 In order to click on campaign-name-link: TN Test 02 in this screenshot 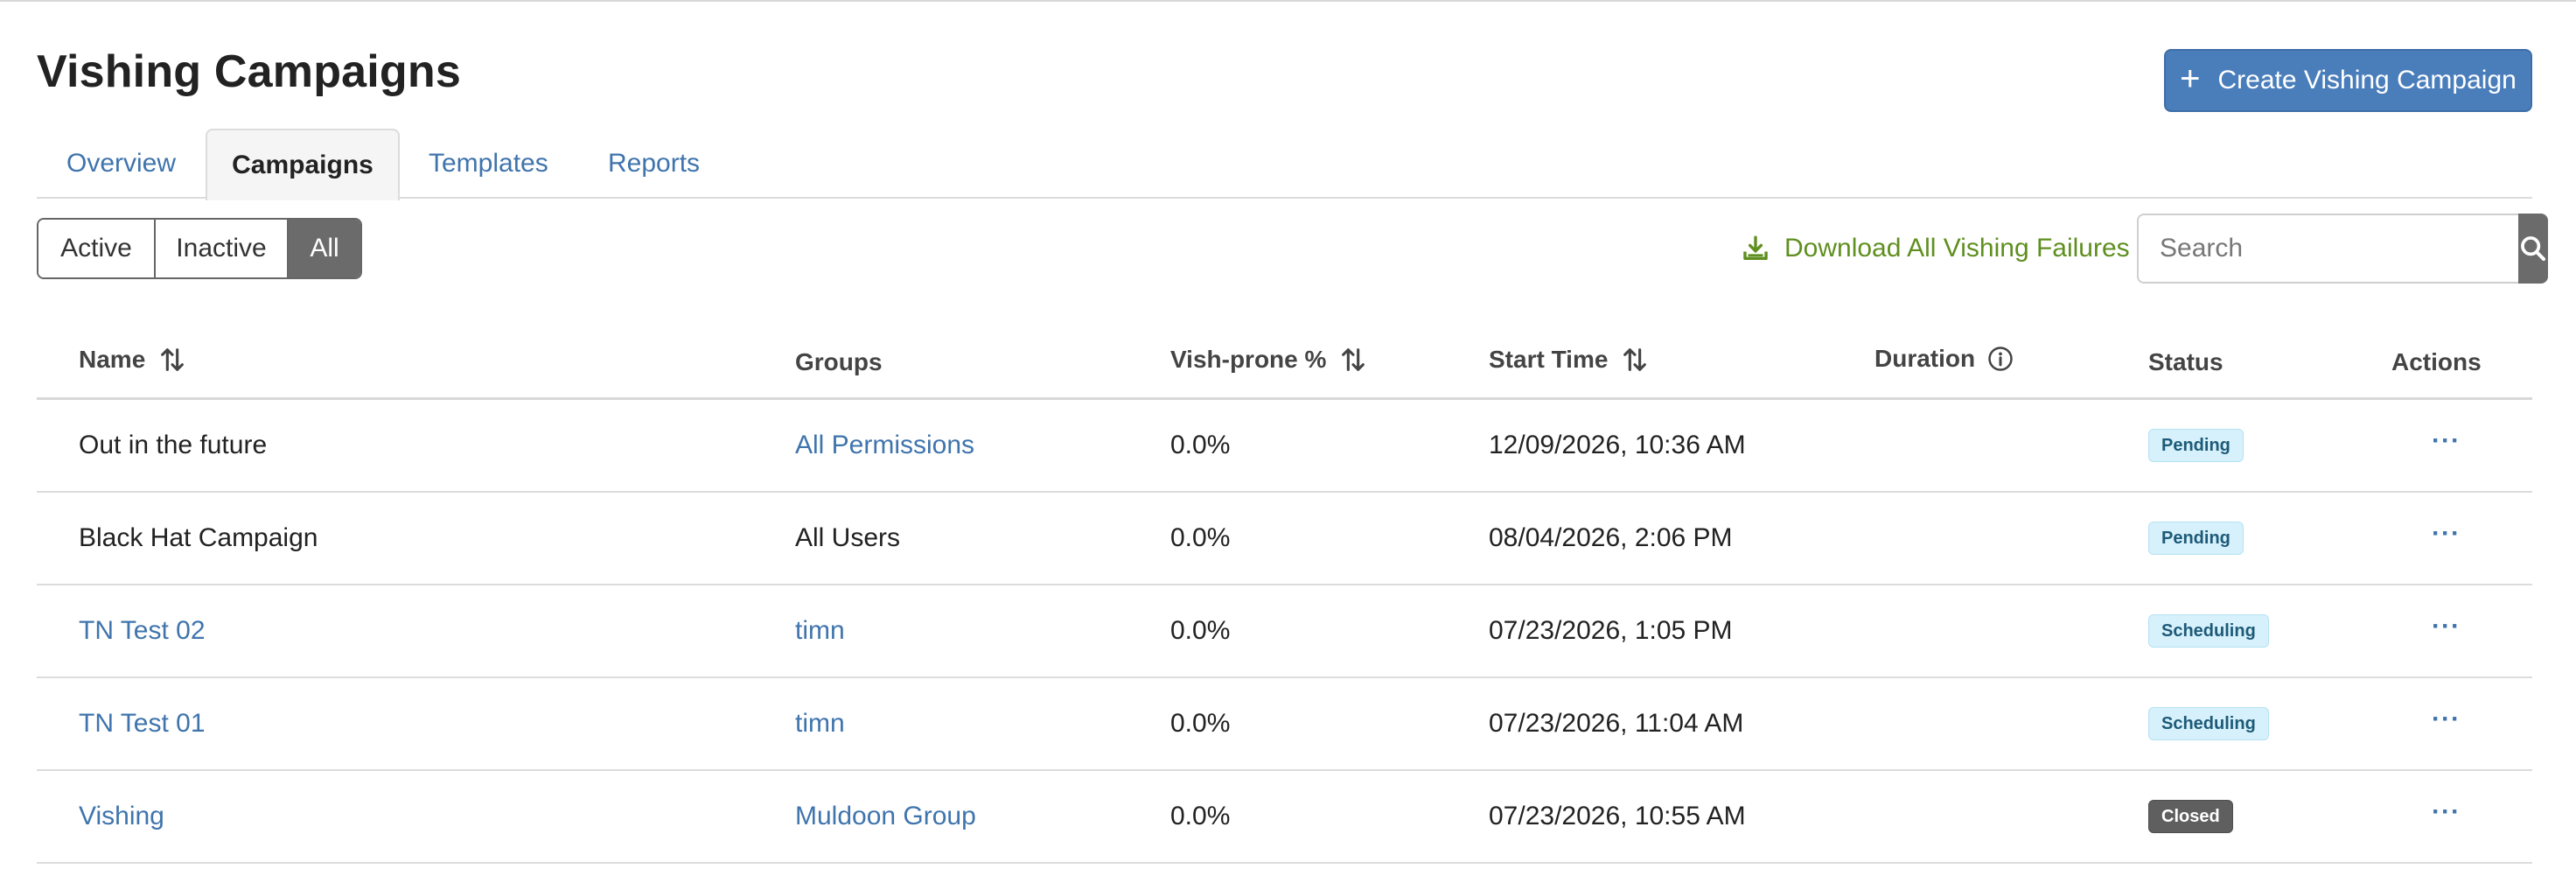, I will do `click(142, 631)`.